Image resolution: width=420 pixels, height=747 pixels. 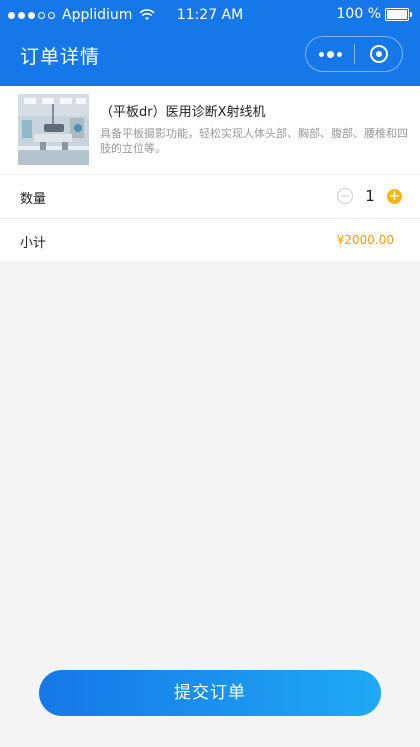 I want to click on battery-icon, so click(x=397, y=14).